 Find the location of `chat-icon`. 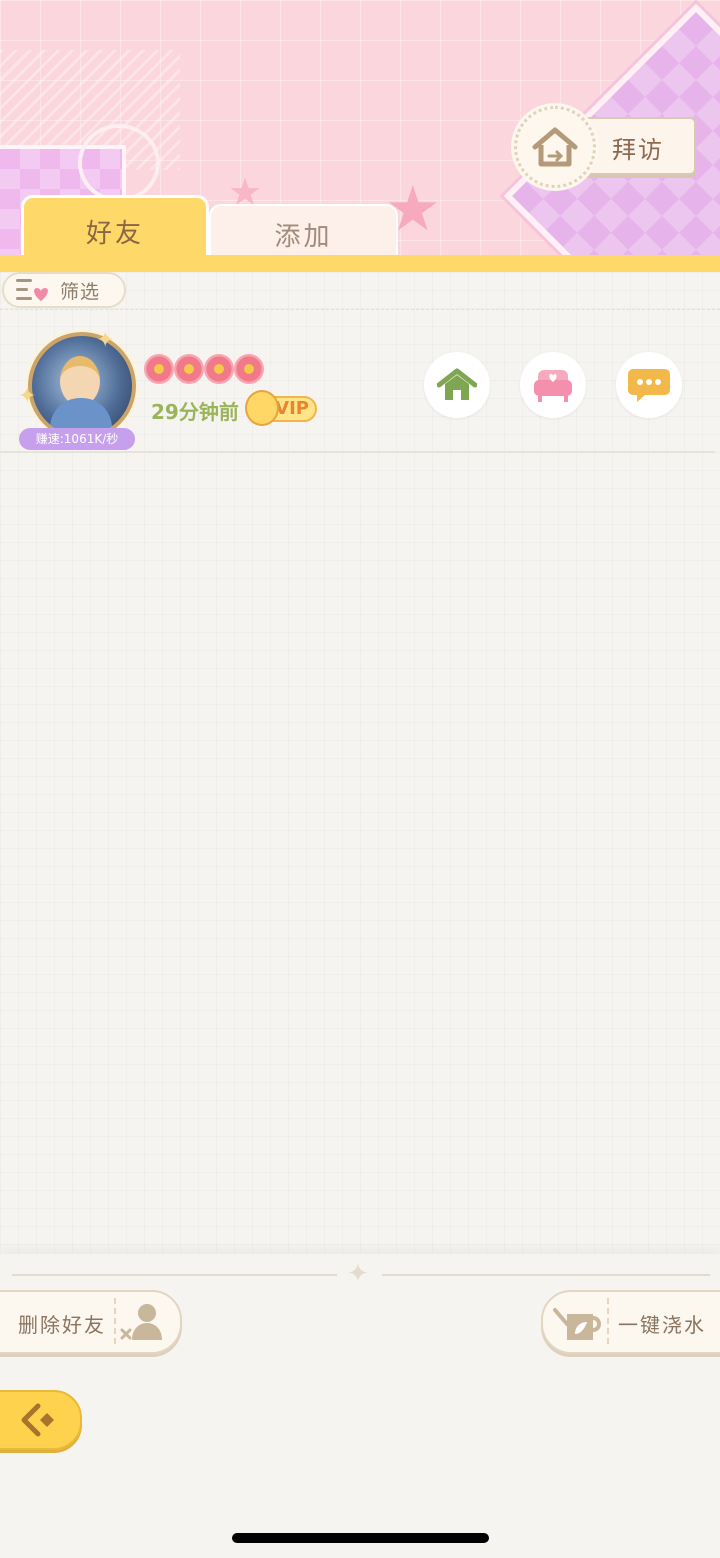

chat-icon is located at coordinates (649, 385).